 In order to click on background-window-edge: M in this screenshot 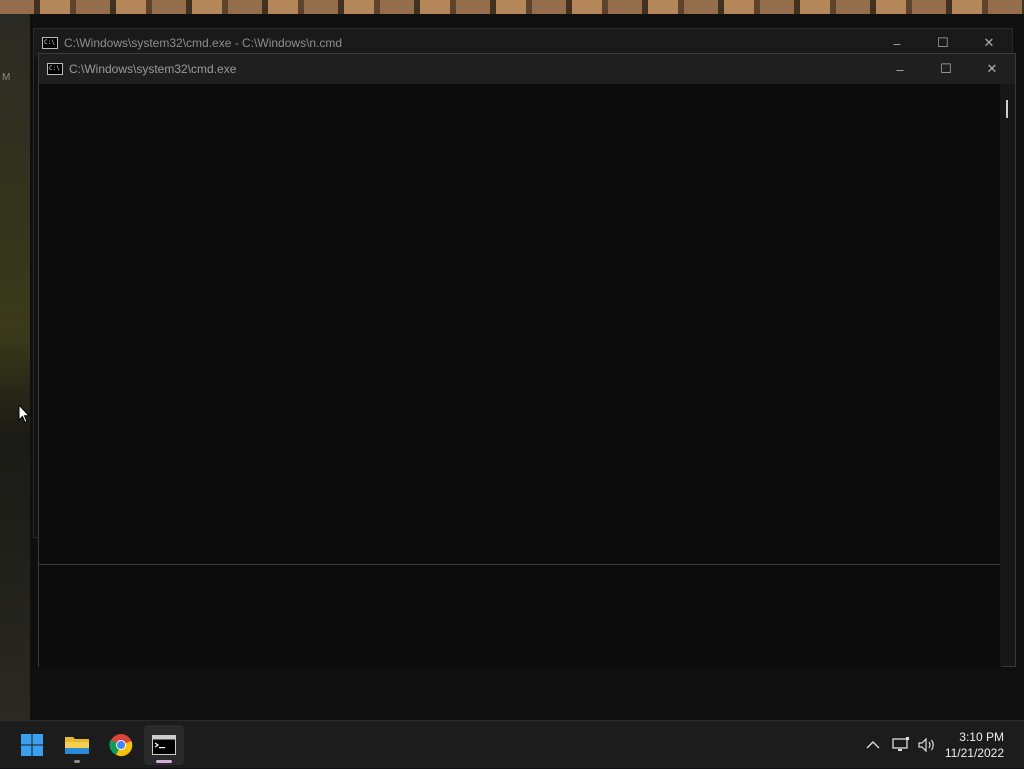, I will do `click(15, 367)`.